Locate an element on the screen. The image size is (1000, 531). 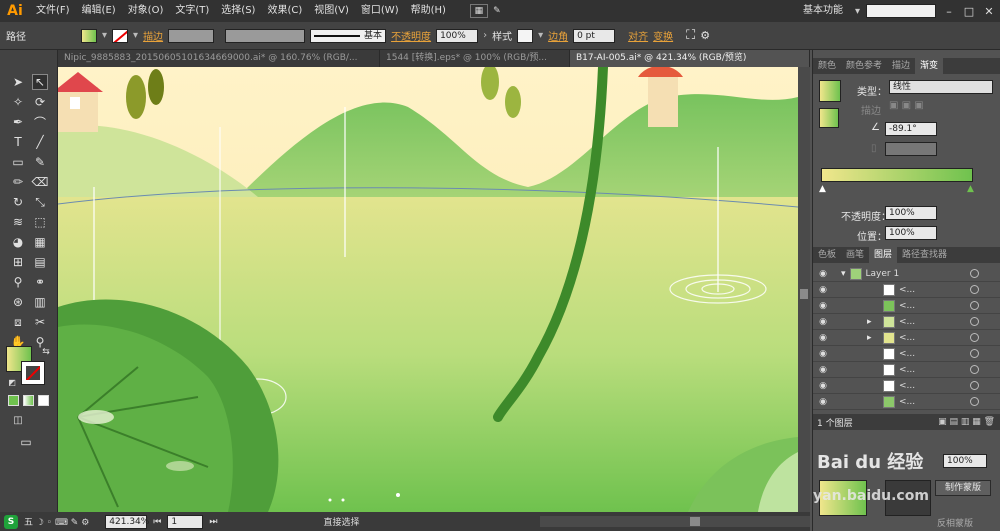
stroke-label: 描边 is located at coordinates (153, 35).